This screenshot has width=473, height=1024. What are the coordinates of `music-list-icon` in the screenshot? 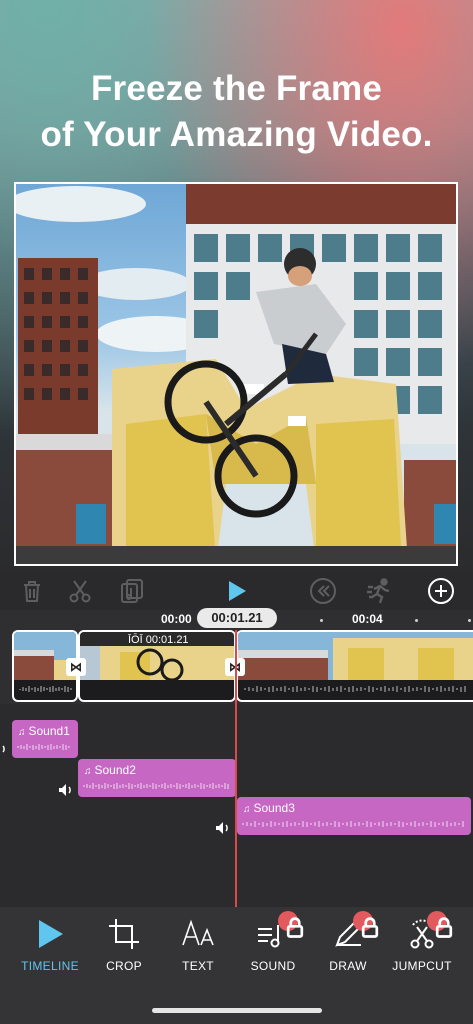 It's located at (280, 931).